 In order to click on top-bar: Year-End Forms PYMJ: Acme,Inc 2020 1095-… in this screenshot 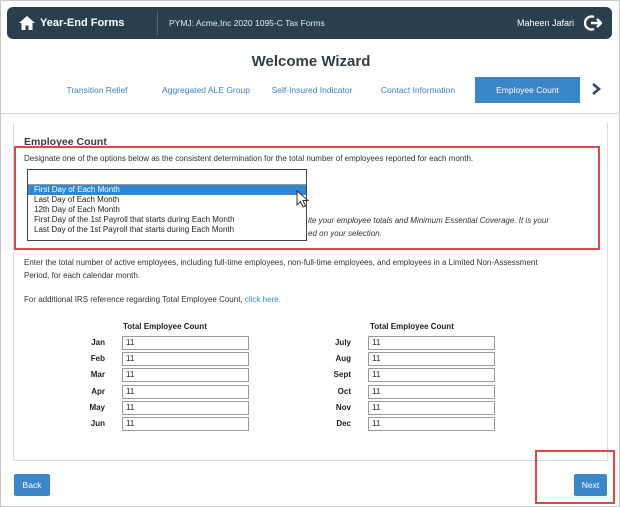, I will do `click(309, 23)`.